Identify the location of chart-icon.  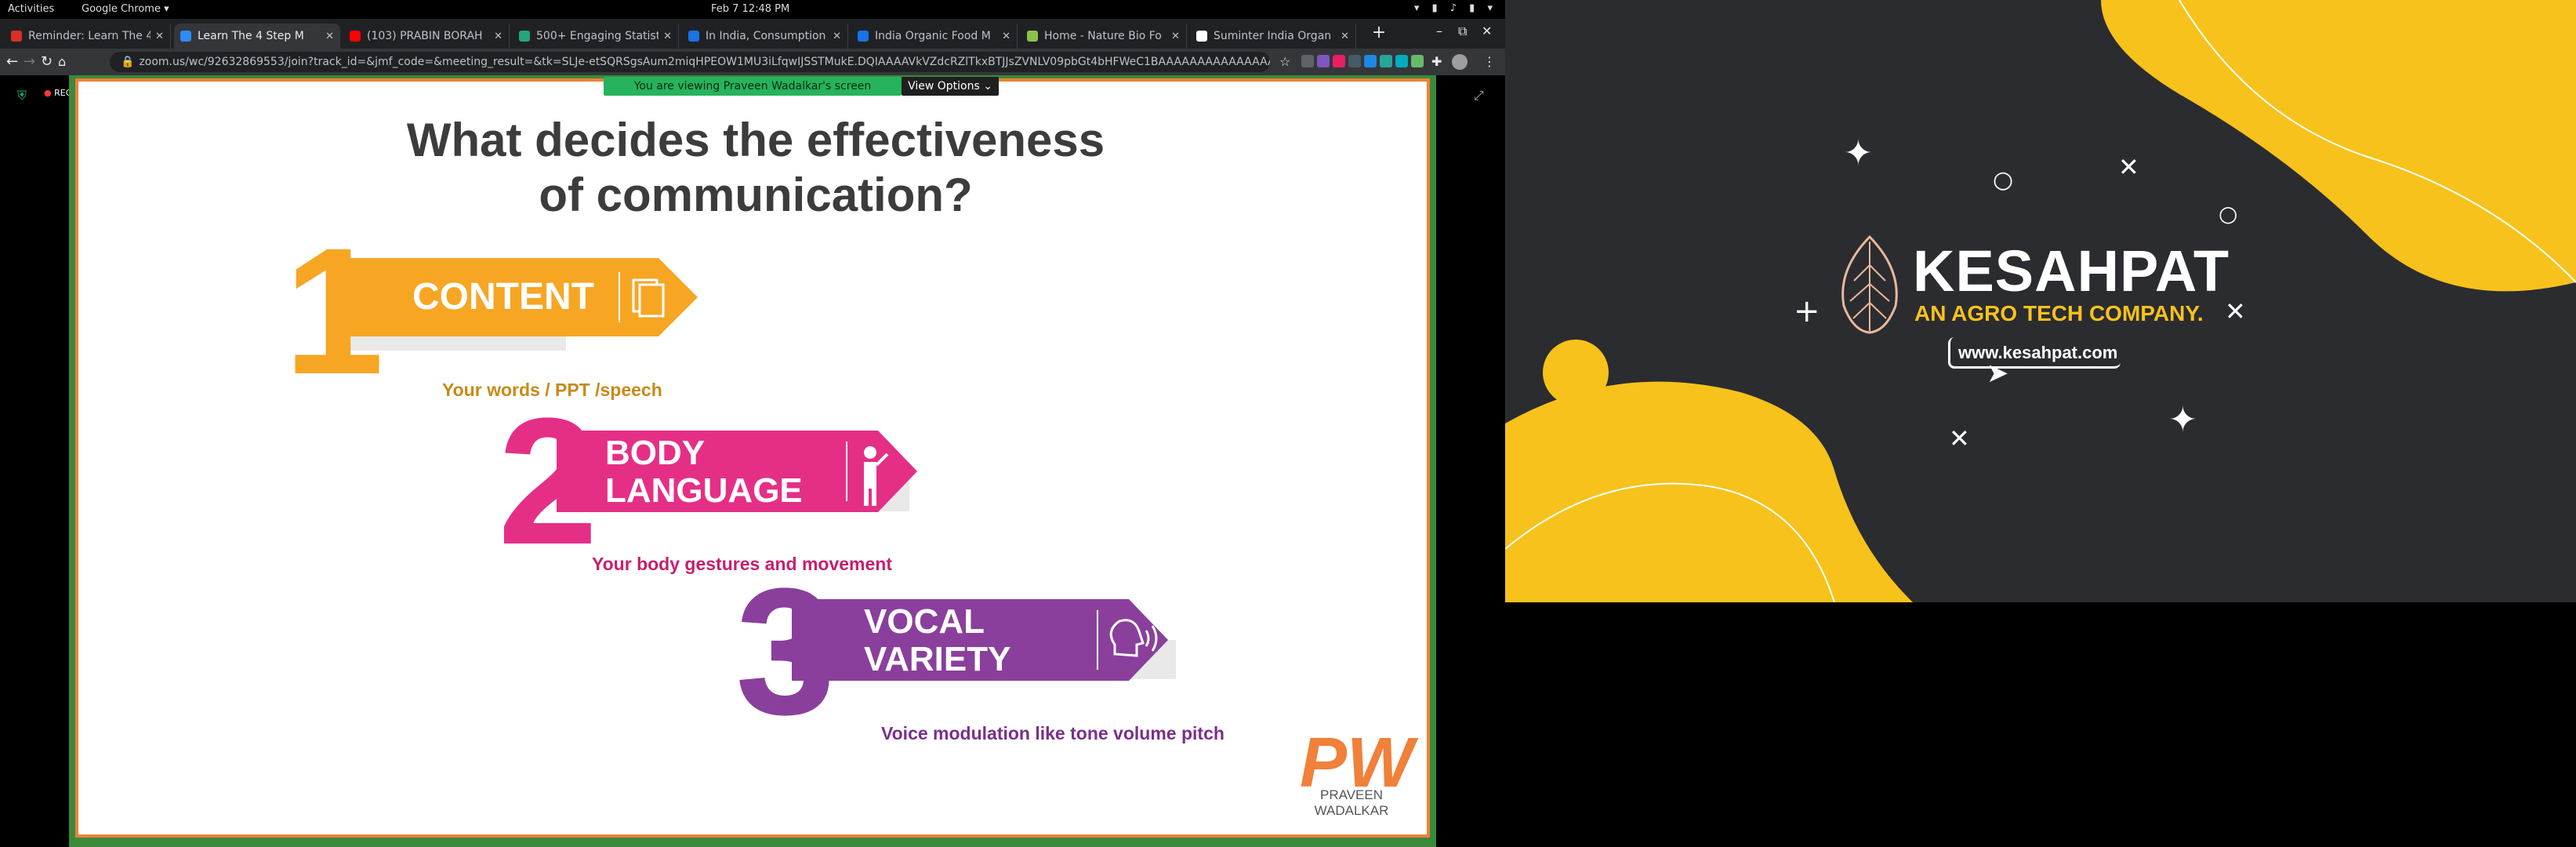
(864, 36).